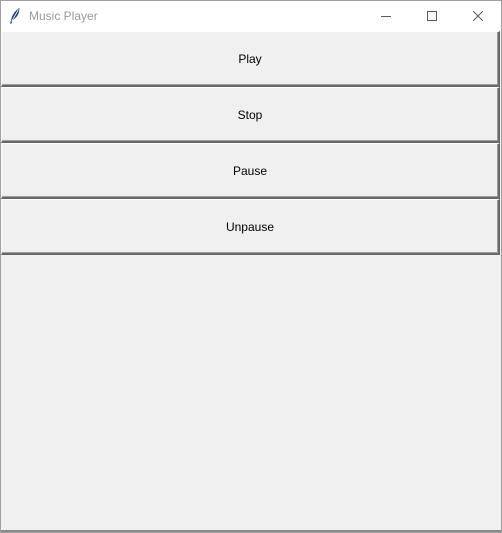 This screenshot has height=533, width=502. I want to click on window-controls, so click(432, 16).